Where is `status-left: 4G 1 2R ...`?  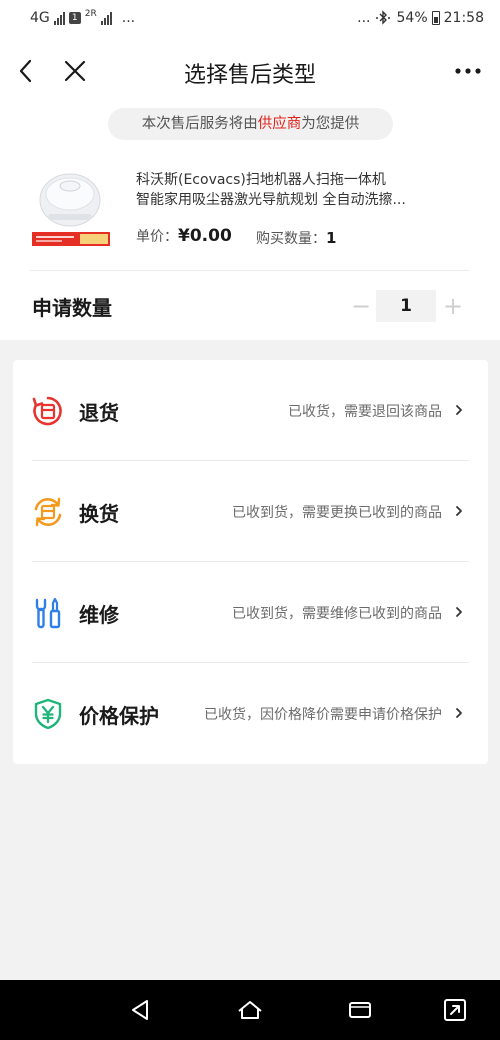
status-left: 4G 1 2R ... is located at coordinates (83, 17).